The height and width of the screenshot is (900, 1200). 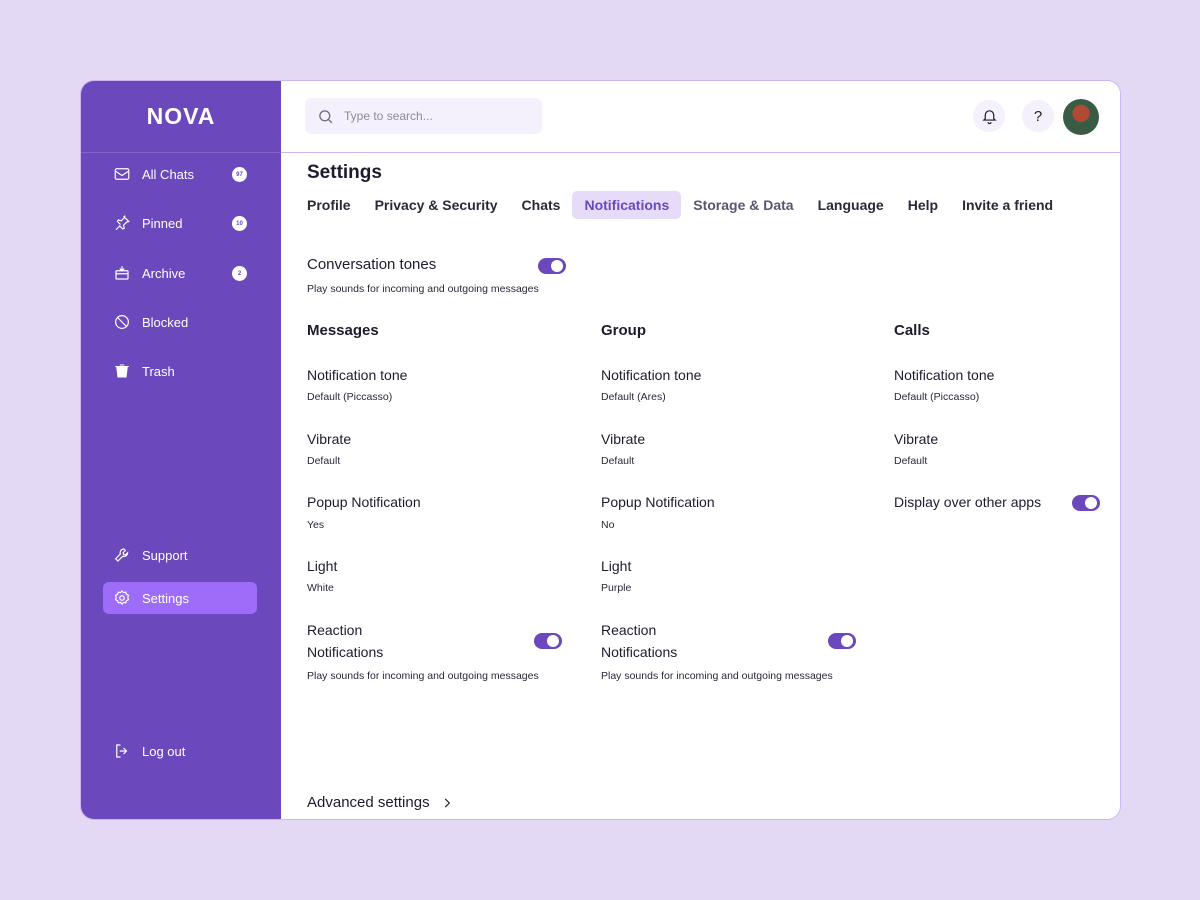 I want to click on group-popup-value: No, so click(x=607, y=525).